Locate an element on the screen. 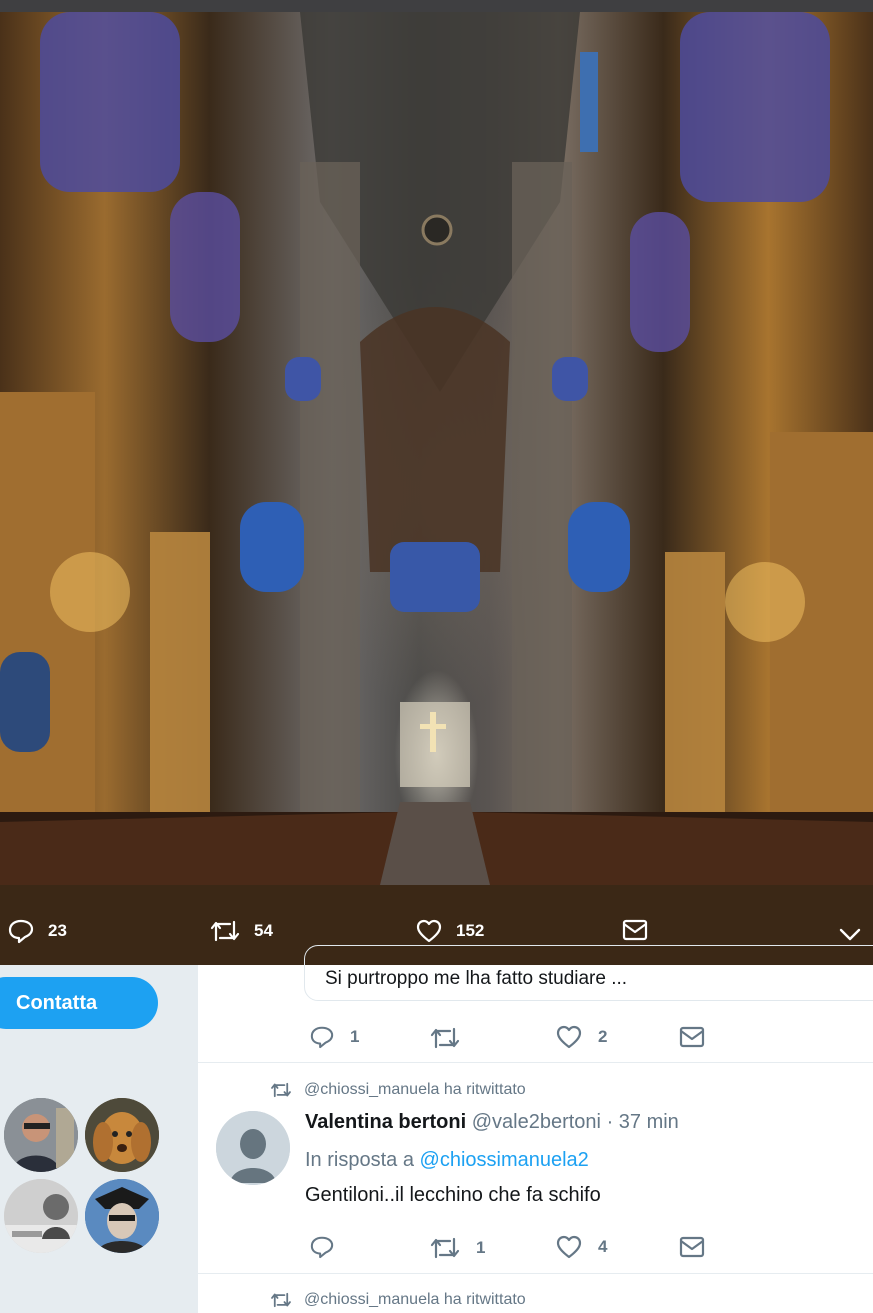  chevron-down-icon is located at coordinates (850, 934).